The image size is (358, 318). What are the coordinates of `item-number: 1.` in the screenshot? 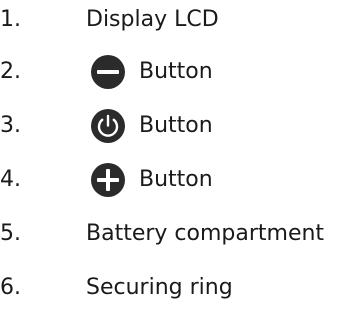 It's located at (10, 19).